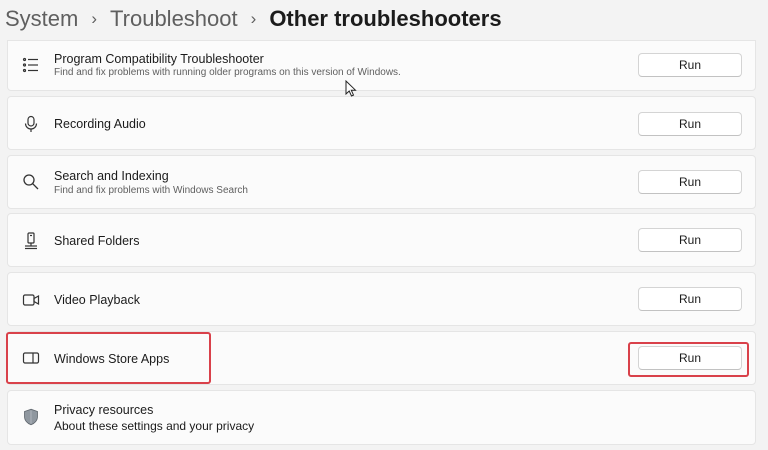 The height and width of the screenshot is (450, 768). What do you see at coordinates (111, 176) in the screenshot?
I see `troubleshooter-title: Search and Indexing` at bounding box center [111, 176].